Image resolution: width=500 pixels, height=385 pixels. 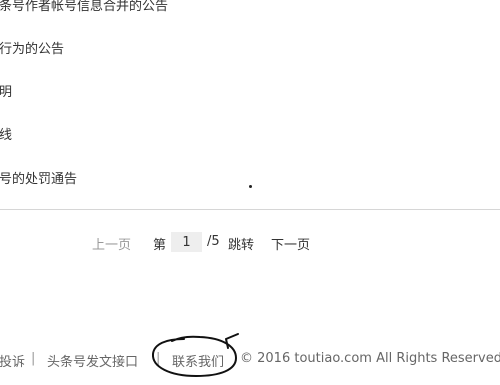 What do you see at coordinates (213, 241) in the screenshot?
I see `page-total-label: /5` at bounding box center [213, 241].